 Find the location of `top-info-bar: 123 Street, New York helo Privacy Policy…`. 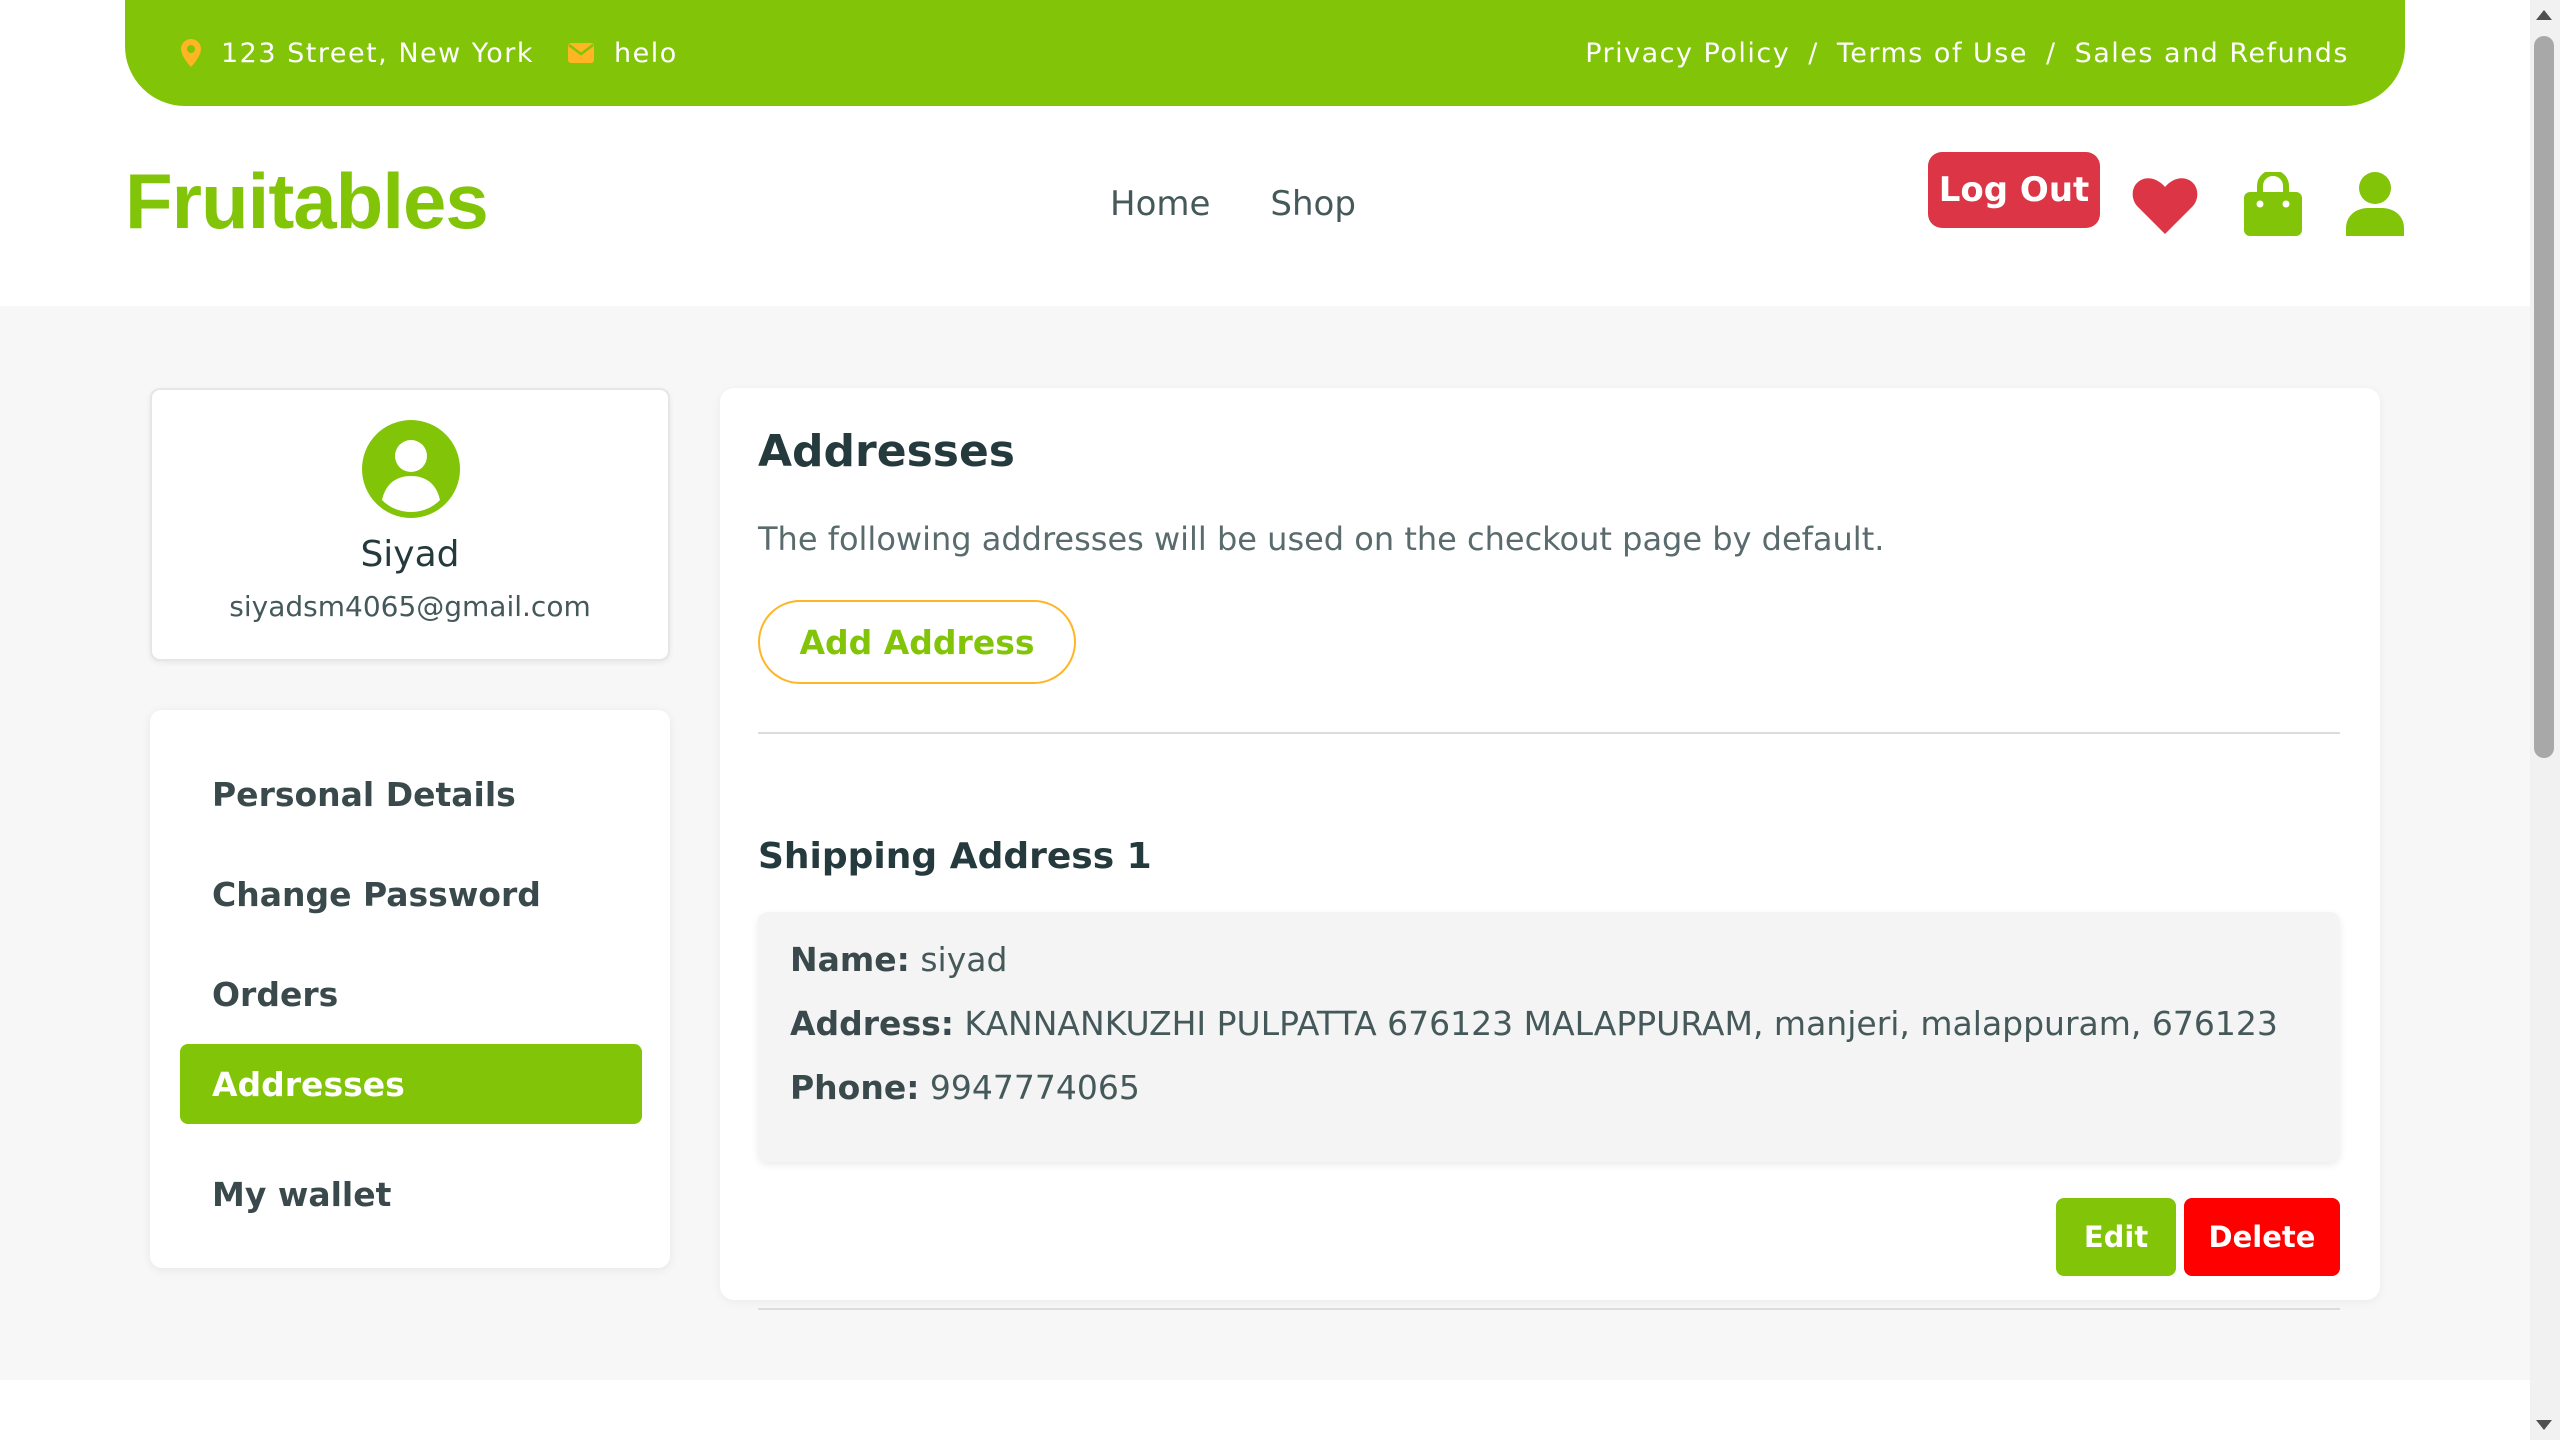

top-info-bar: 123 Street, New York helo Privacy Policy… is located at coordinates (1265, 53).